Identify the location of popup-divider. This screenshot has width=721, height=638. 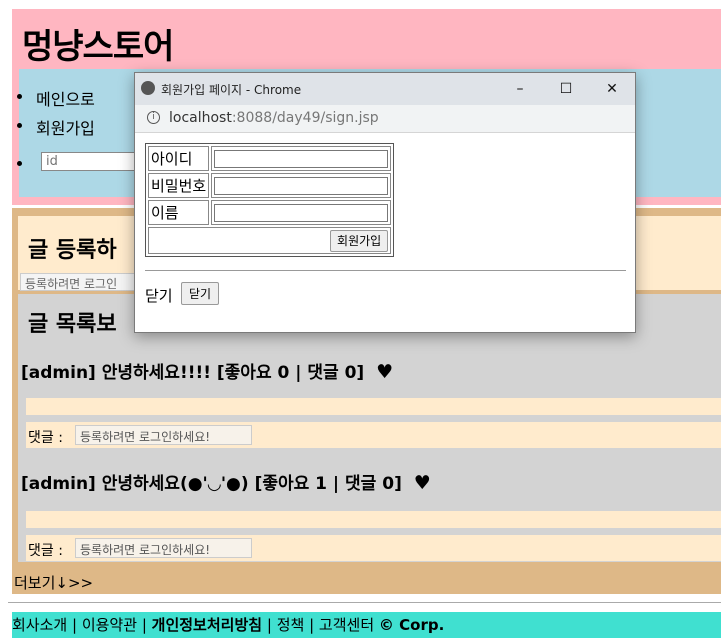
(385, 270).